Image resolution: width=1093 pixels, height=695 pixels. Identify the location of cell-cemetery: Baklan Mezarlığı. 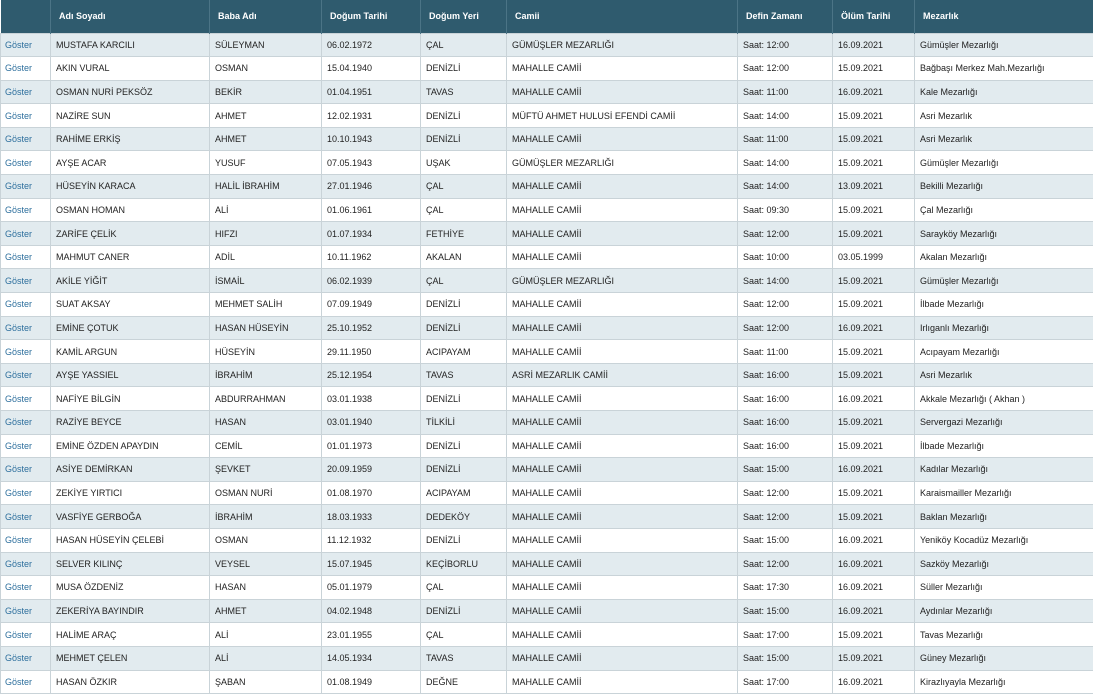
(1003, 516).